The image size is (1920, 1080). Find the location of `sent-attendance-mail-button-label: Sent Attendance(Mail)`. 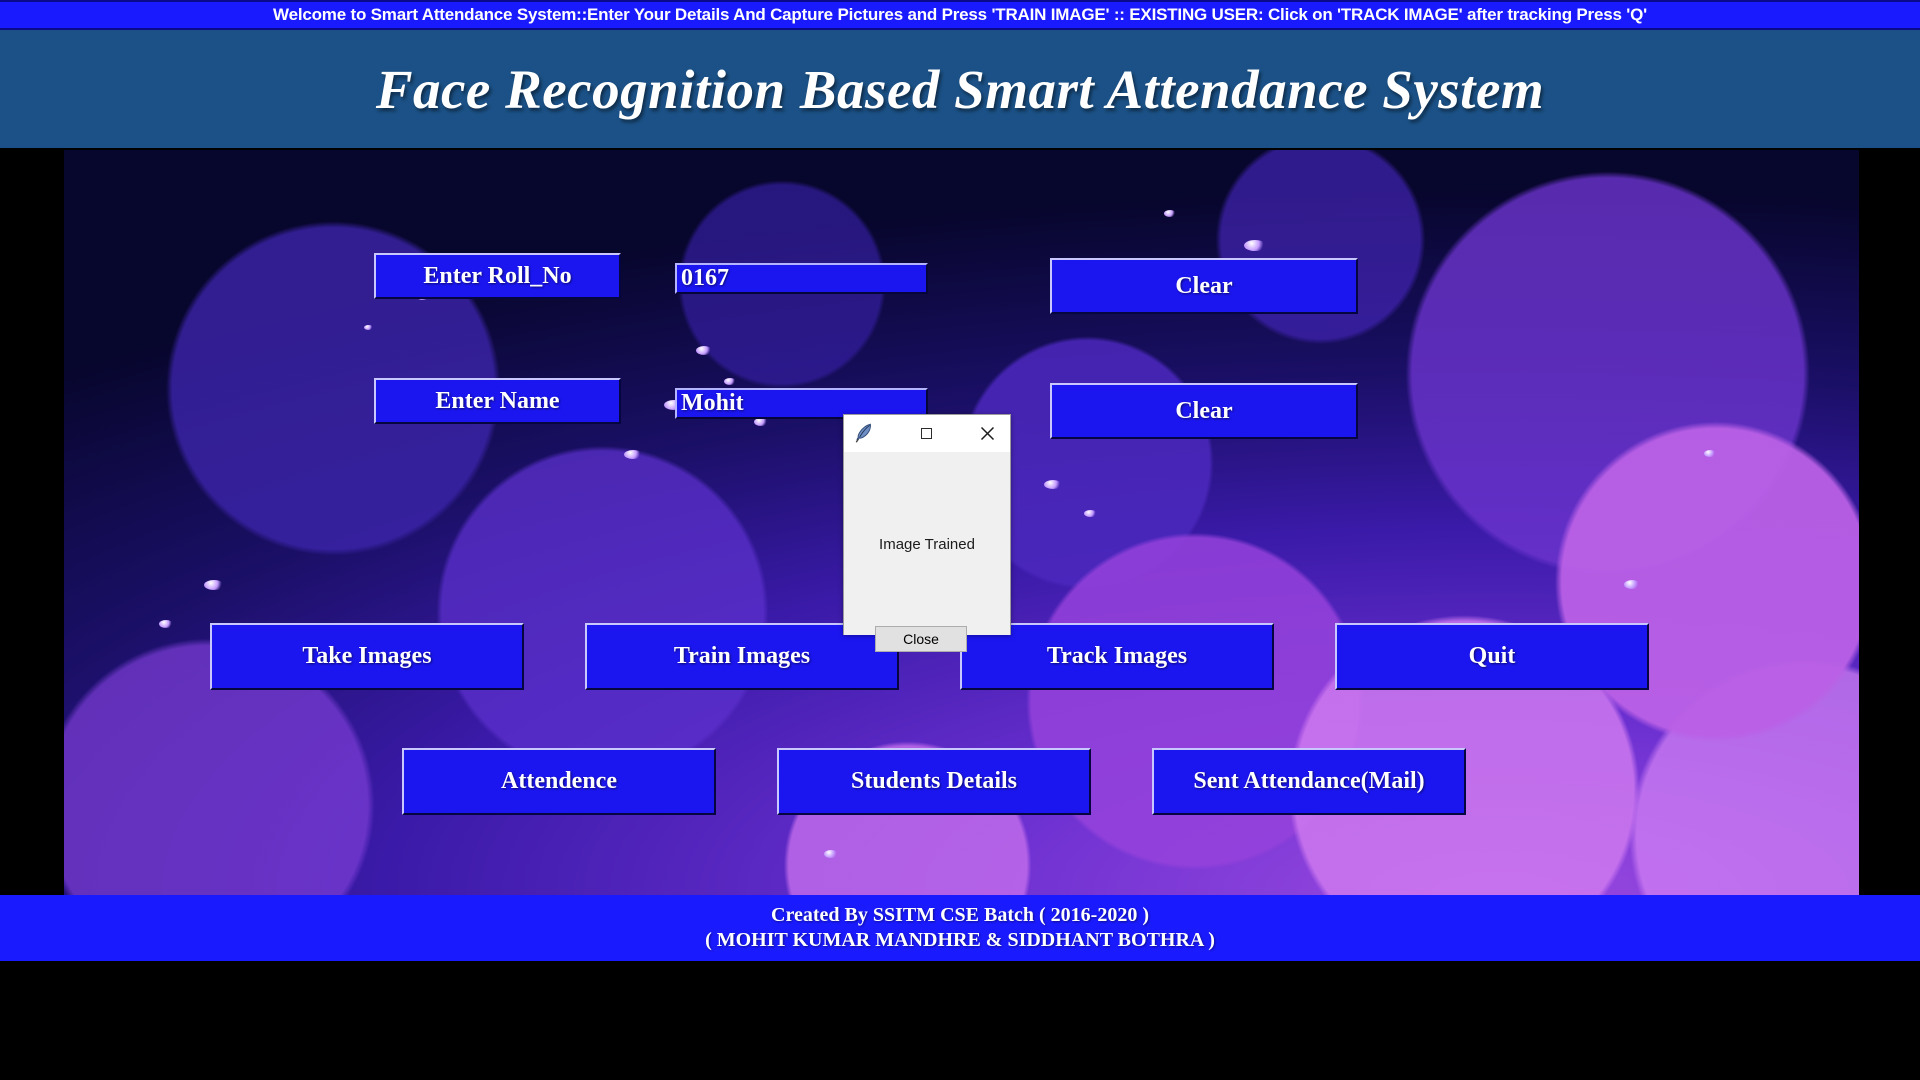

sent-attendance-mail-button-label: Sent Attendance(Mail) is located at coordinates (1309, 781).